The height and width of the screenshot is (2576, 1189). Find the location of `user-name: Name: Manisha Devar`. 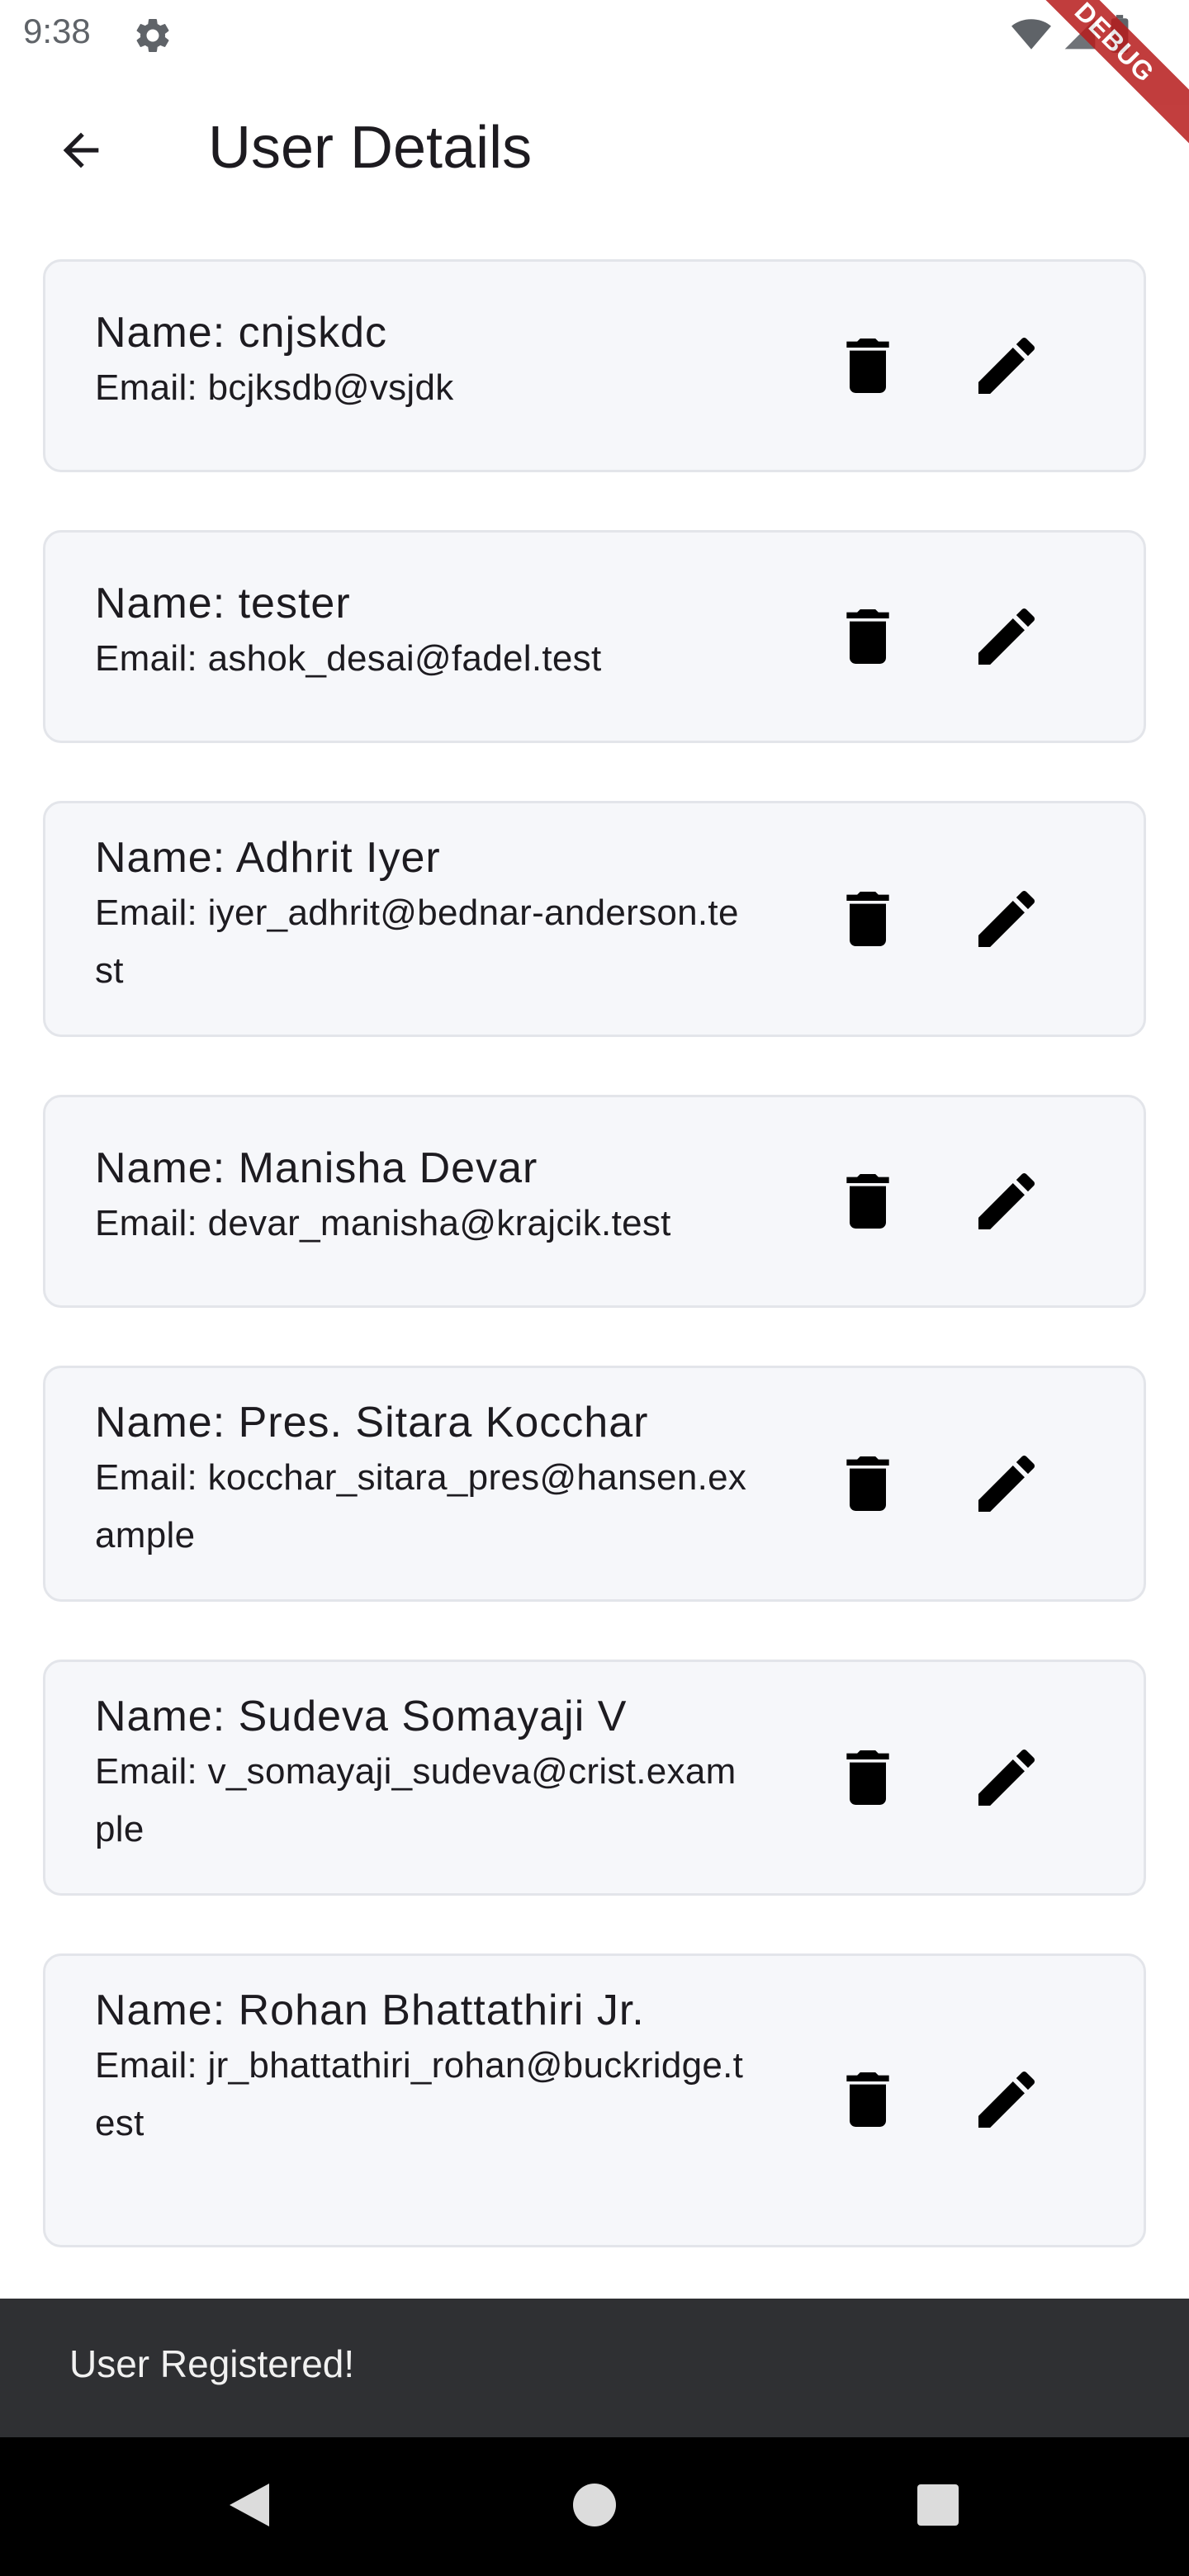

user-name: Name: Manisha Devar is located at coordinates (316, 1168).